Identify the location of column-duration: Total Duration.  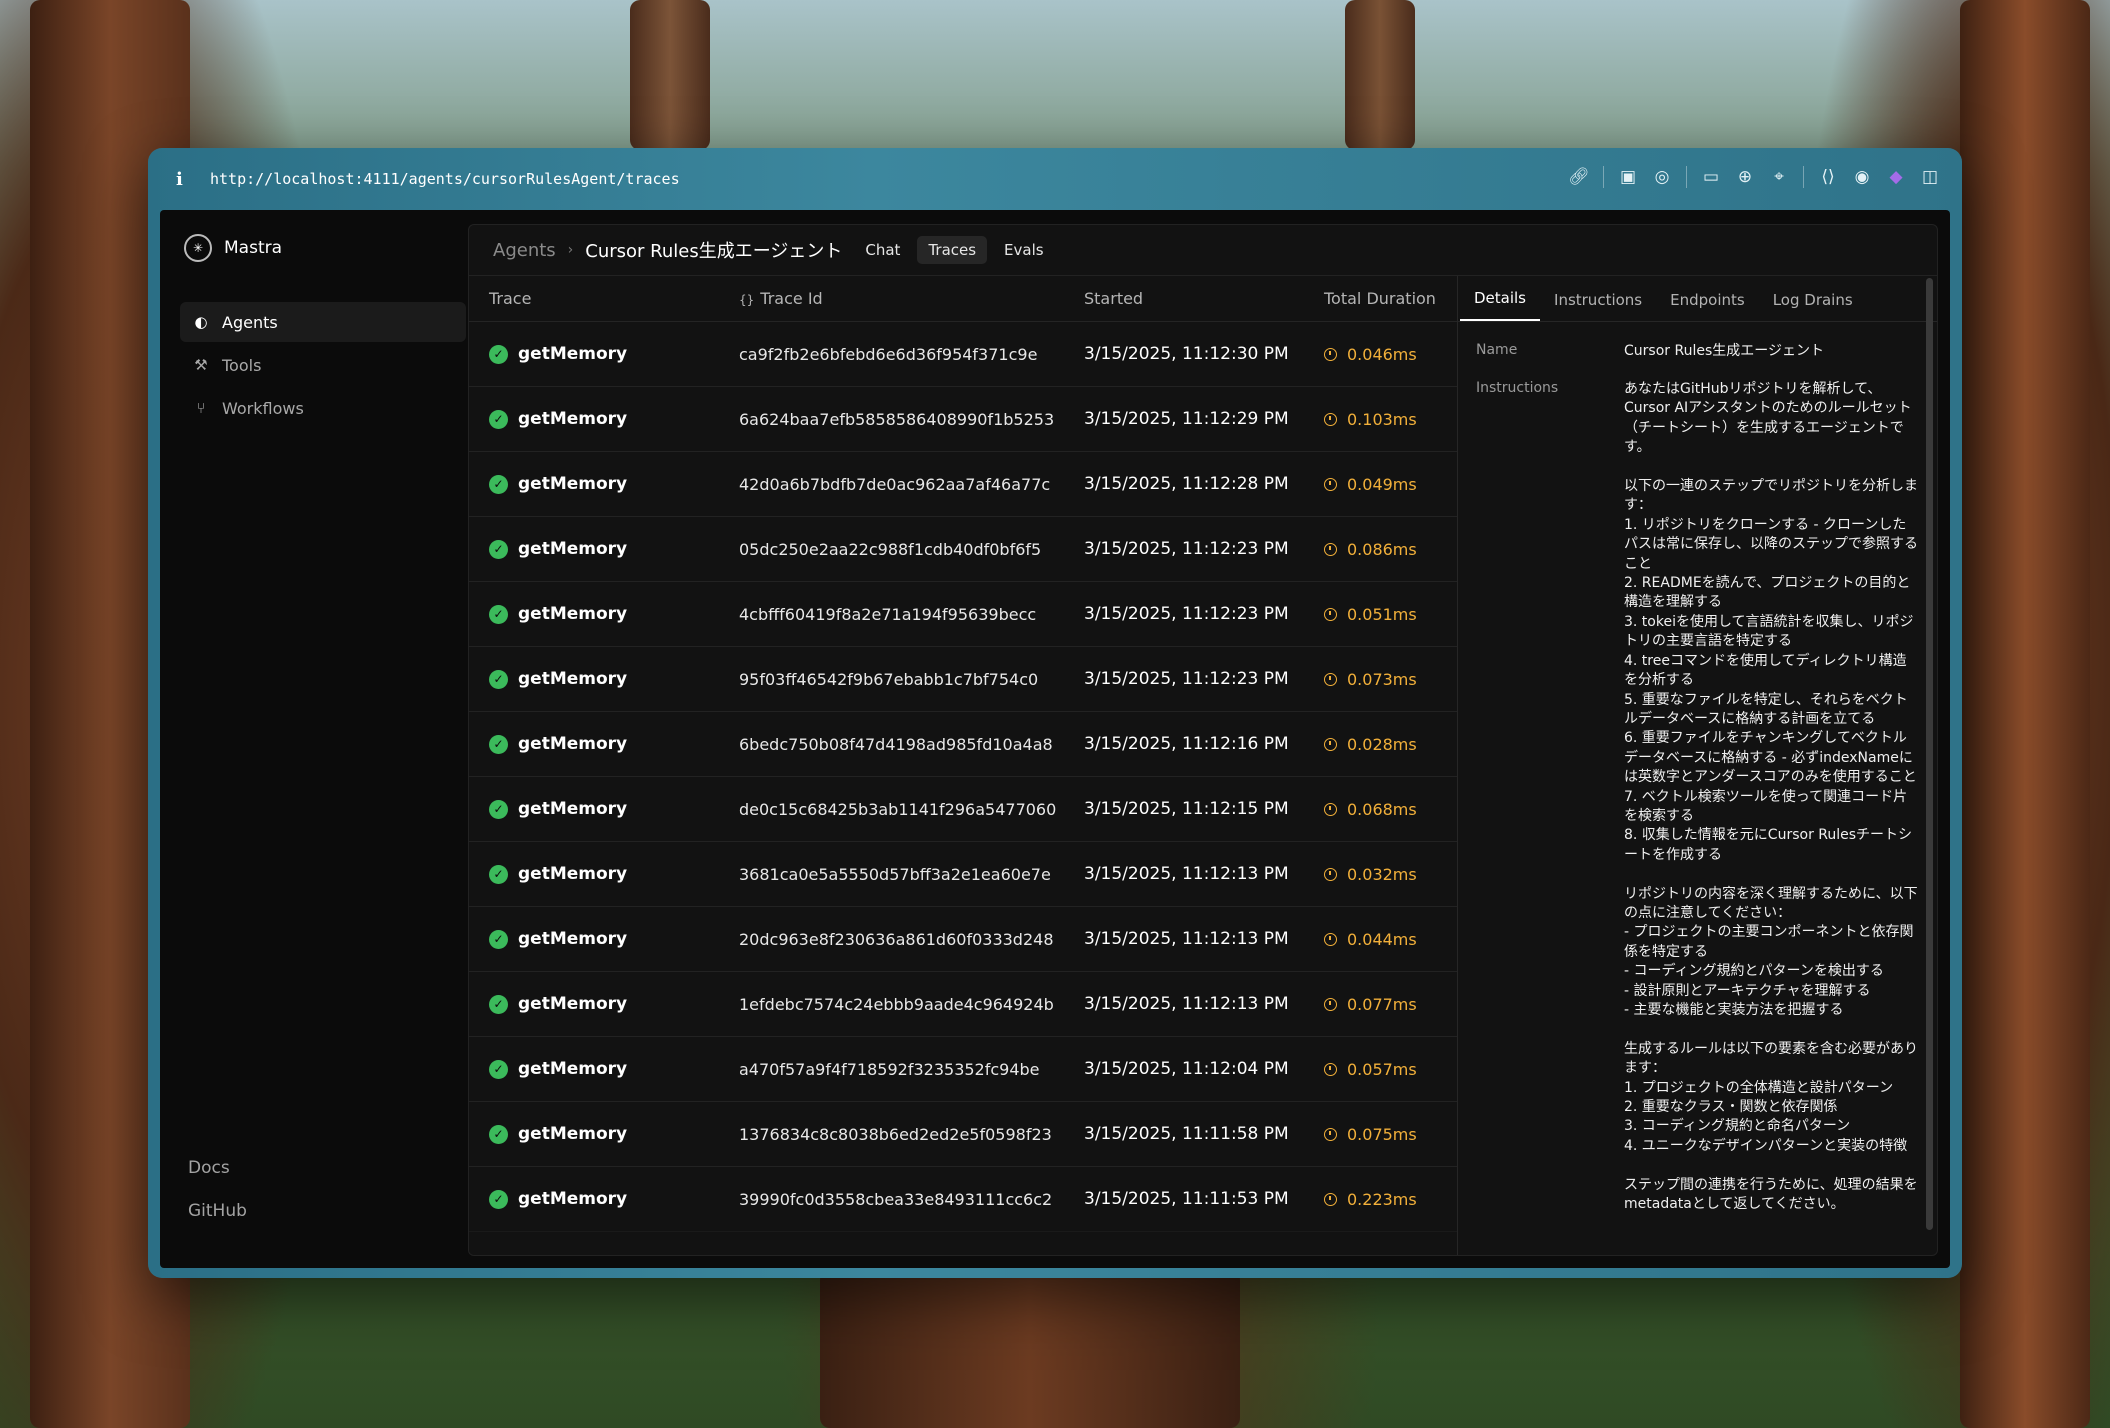
(1380, 298).